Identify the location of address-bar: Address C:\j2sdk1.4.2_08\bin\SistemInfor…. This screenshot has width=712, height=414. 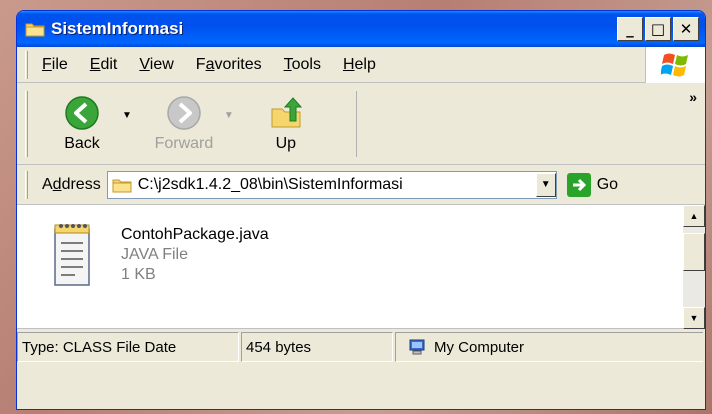
(361, 185).